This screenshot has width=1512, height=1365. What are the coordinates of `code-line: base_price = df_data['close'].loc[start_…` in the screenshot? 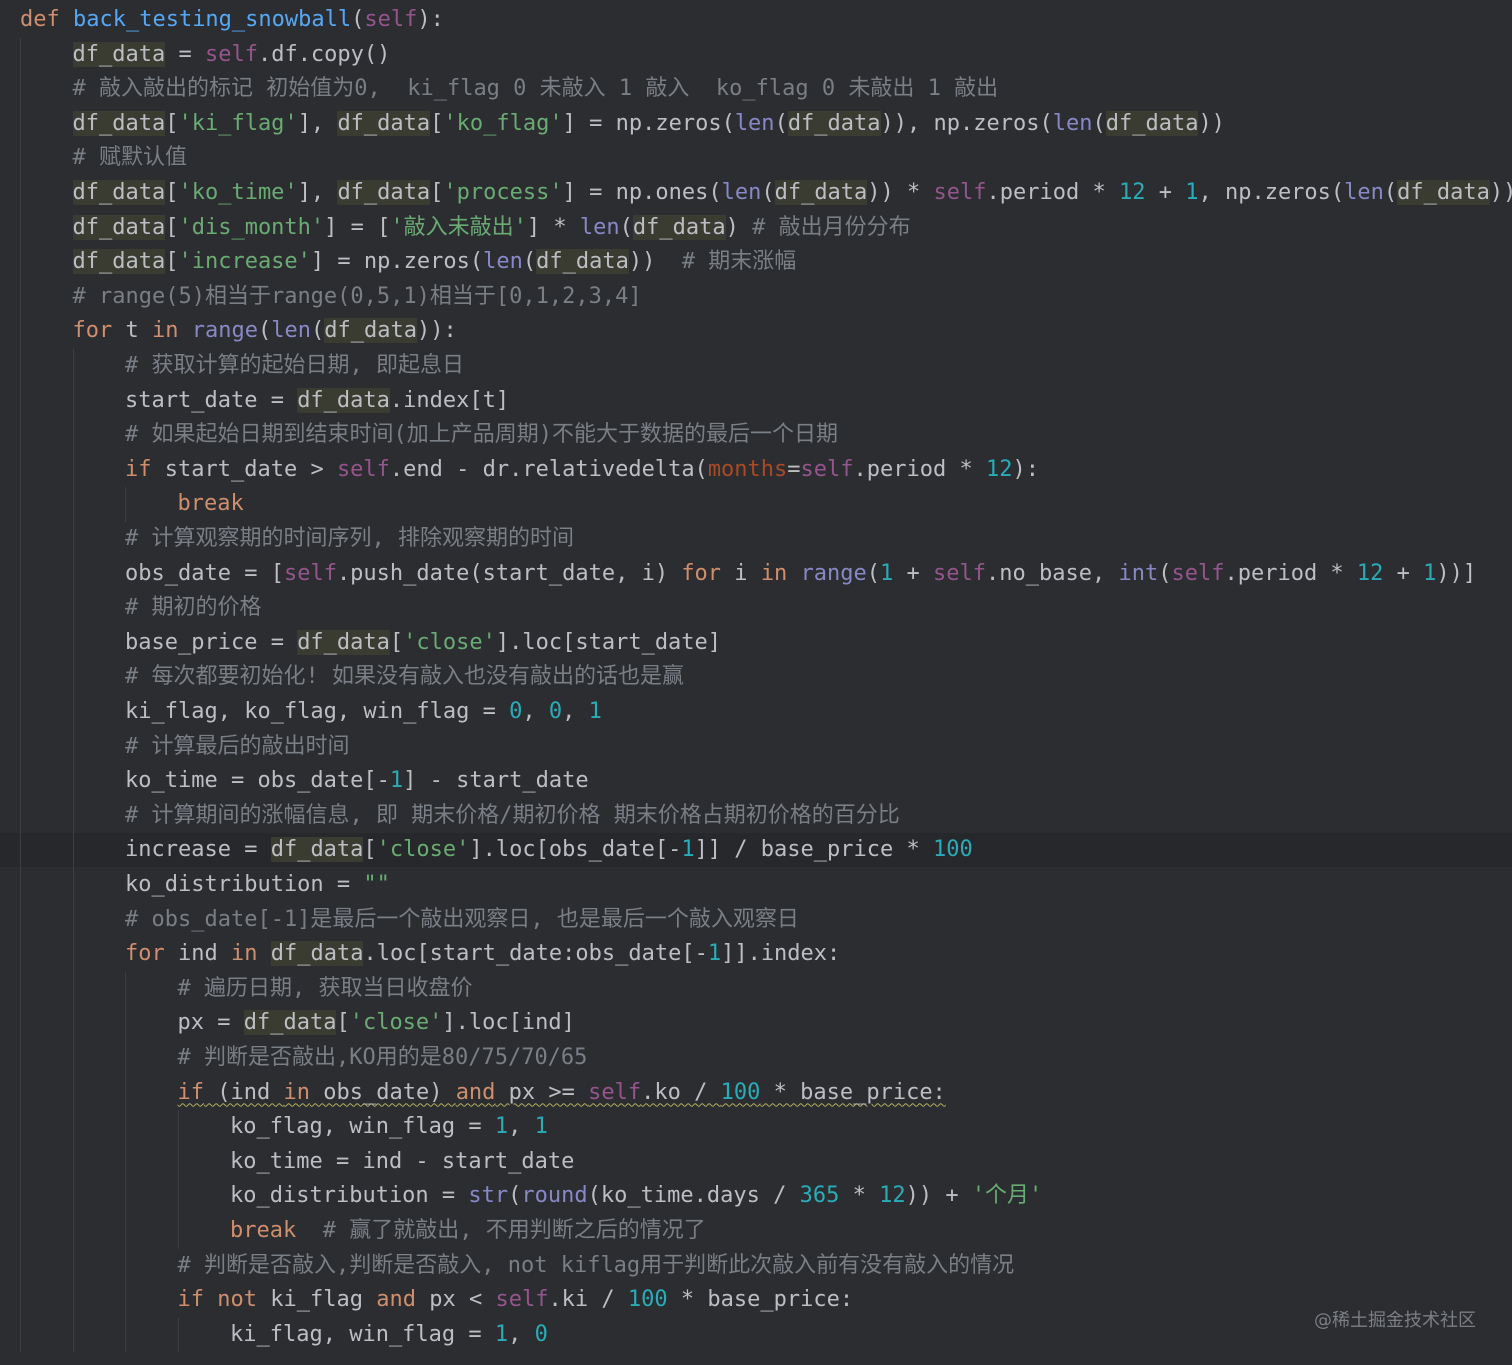 It's located at (756, 643).